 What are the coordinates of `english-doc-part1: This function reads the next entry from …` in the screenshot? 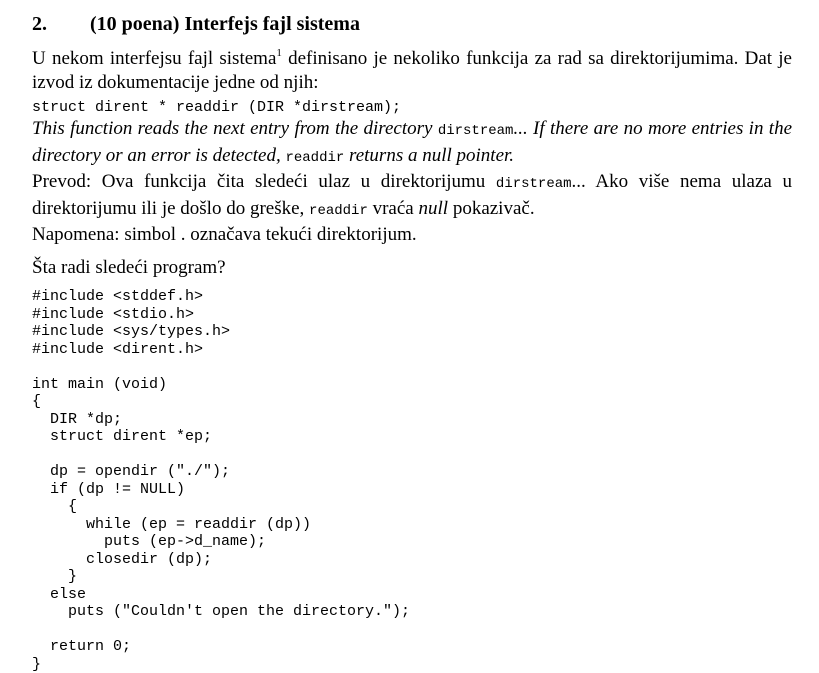 It's located at (235, 128).